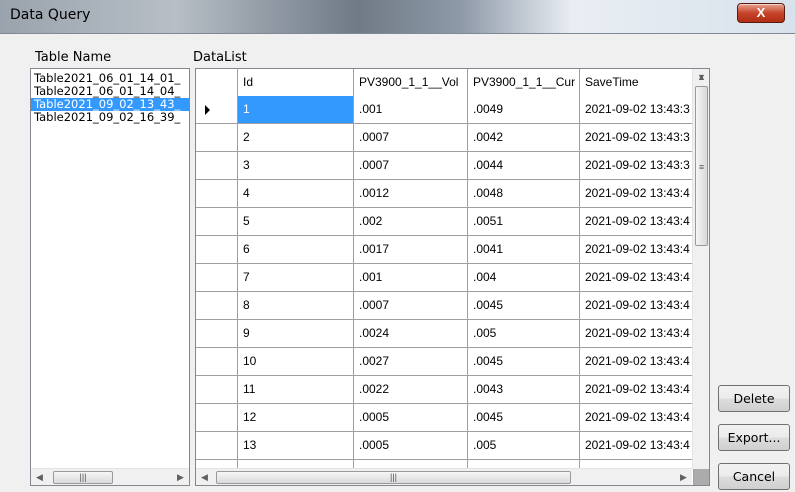 This screenshot has height=492, width=795. What do you see at coordinates (296, 250) in the screenshot?
I see `grid-cell: 6` at bounding box center [296, 250].